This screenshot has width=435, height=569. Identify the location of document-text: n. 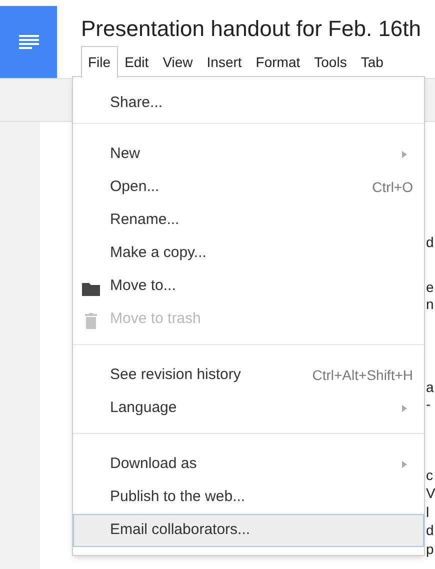
(430, 304).